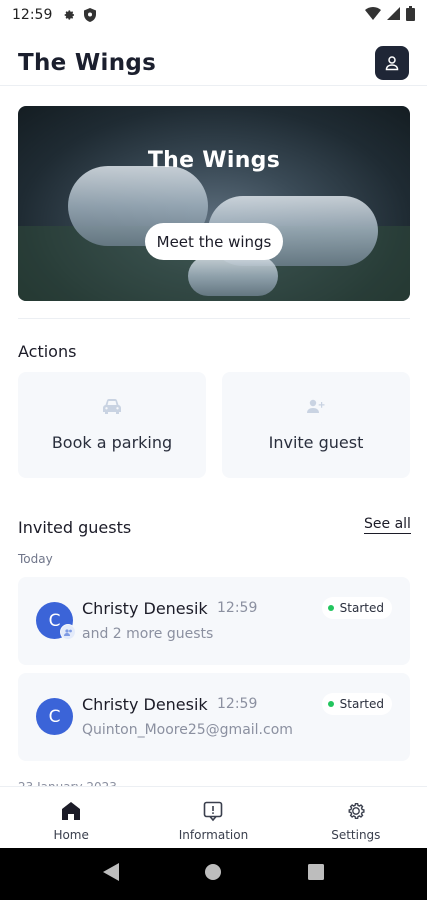 The width and height of the screenshot is (427, 900). I want to click on info-icon, so click(213, 811).